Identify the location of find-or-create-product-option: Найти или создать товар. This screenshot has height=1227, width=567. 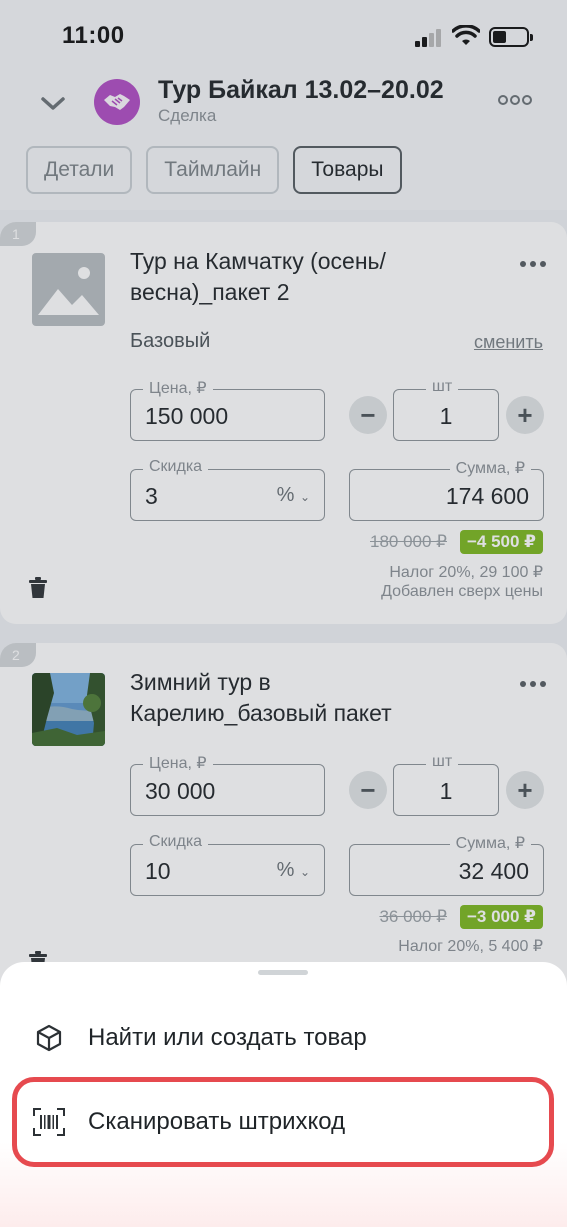
(283, 1038).